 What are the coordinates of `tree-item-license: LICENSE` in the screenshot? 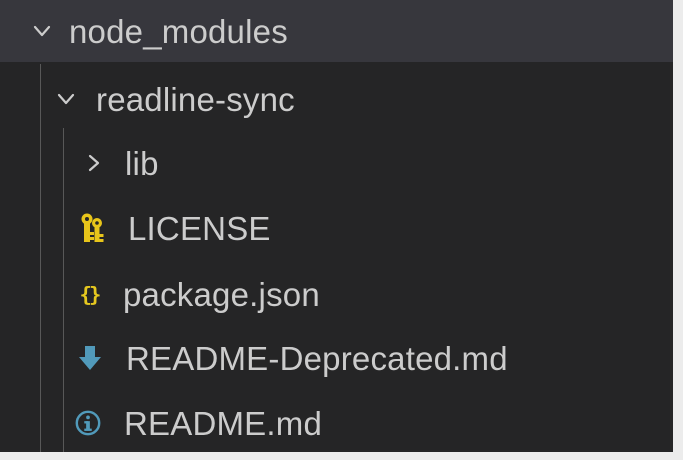 It's located at (336, 228).